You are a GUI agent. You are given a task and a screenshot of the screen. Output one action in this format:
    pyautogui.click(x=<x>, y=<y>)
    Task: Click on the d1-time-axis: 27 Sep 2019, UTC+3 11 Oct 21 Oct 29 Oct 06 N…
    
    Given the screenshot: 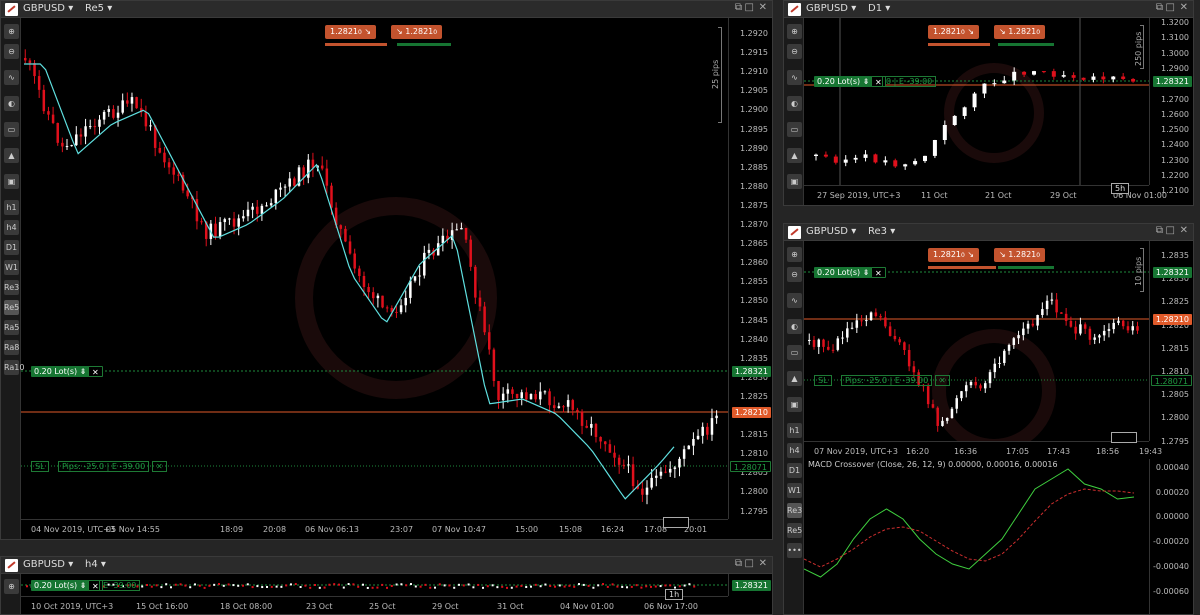 What is the action you would take?
    pyautogui.click(x=985, y=195)
    